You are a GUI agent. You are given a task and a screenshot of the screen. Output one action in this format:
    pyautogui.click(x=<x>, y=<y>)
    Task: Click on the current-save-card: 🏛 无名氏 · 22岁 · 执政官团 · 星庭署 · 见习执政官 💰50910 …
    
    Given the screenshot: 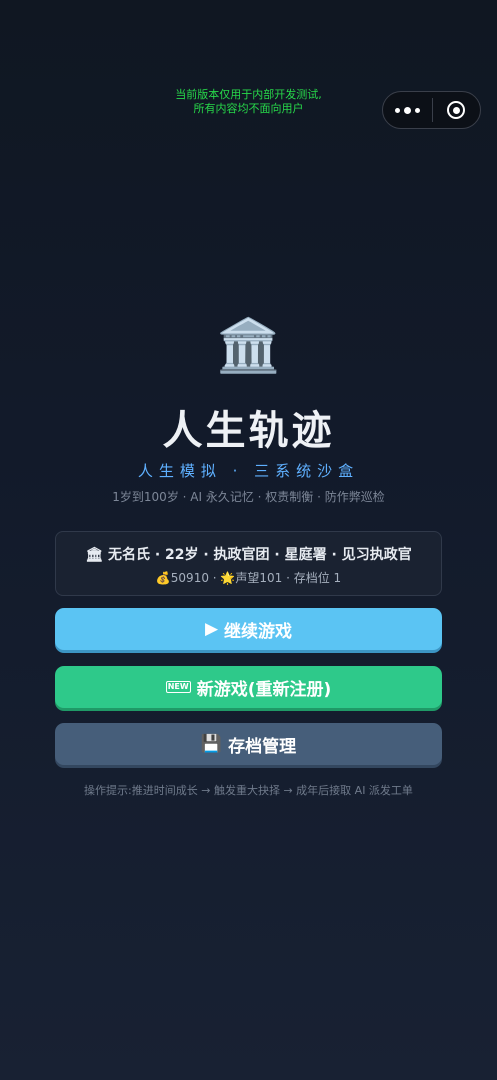 What is the action you would take?
    pyautogui.click(x=248, y=563)
    